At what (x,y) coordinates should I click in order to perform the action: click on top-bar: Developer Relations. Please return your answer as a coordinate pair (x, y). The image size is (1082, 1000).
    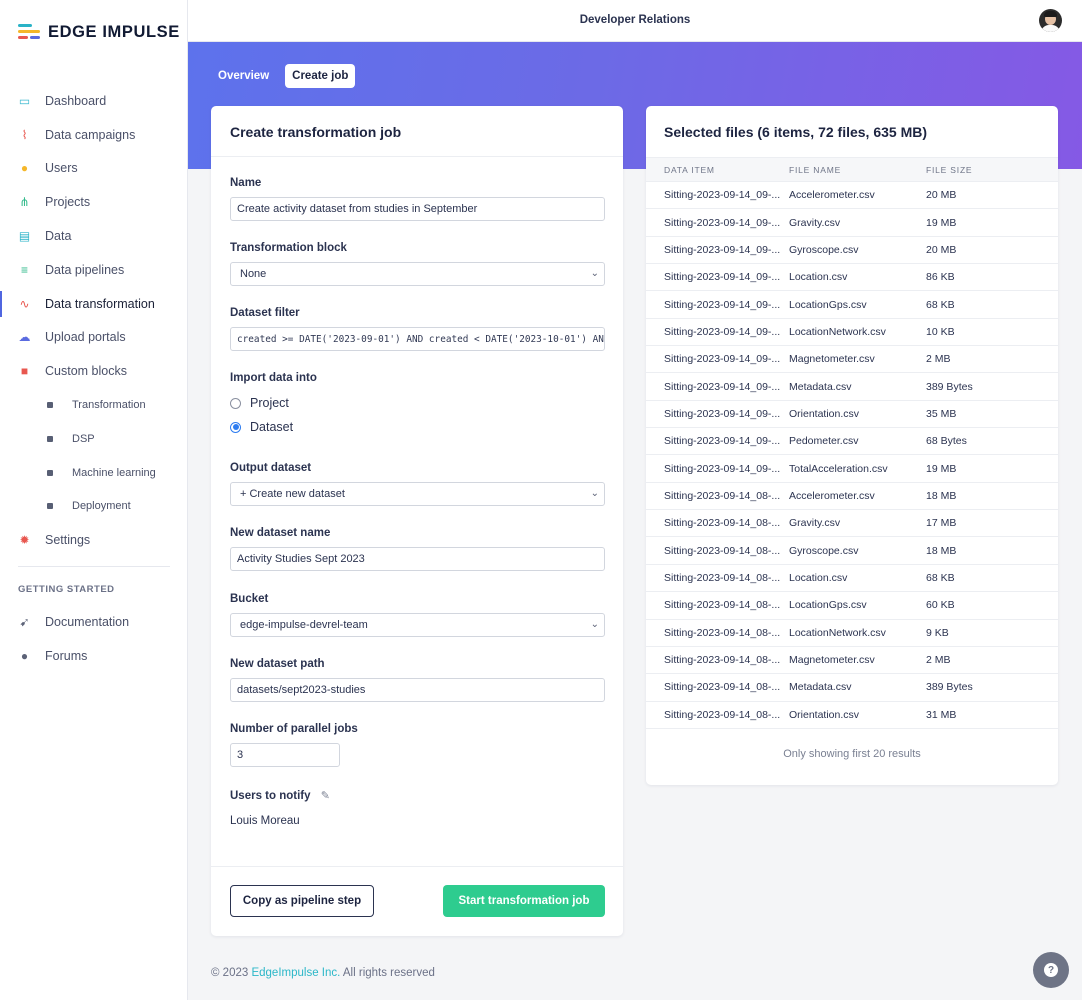
    Looking at the image, I should click on (635, 21).